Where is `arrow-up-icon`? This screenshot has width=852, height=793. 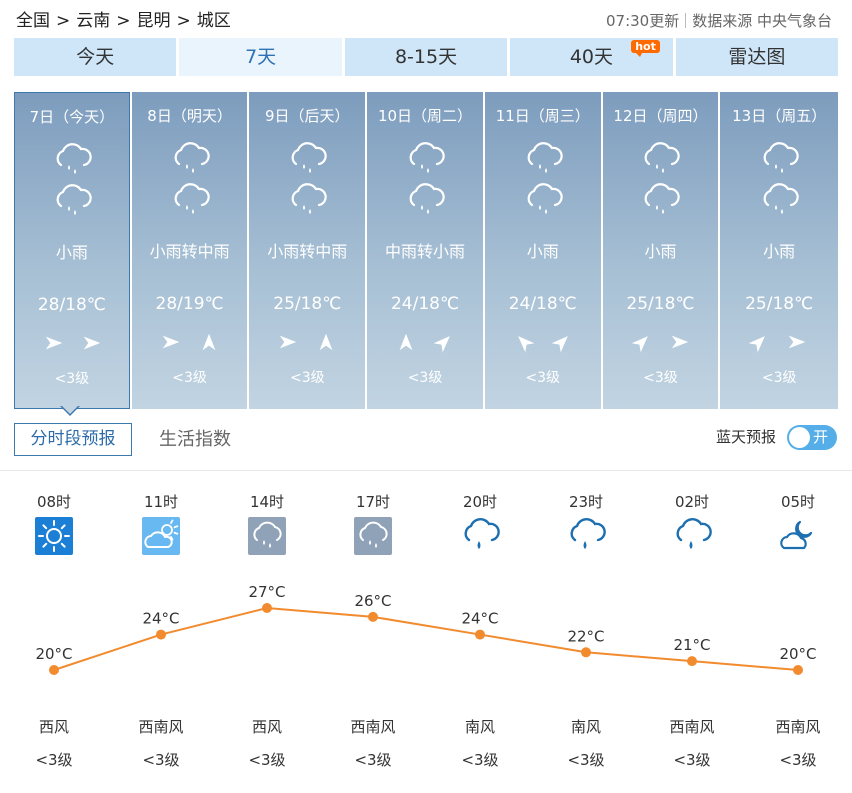
arrow-up-icon is located at coordinates (406, 344).